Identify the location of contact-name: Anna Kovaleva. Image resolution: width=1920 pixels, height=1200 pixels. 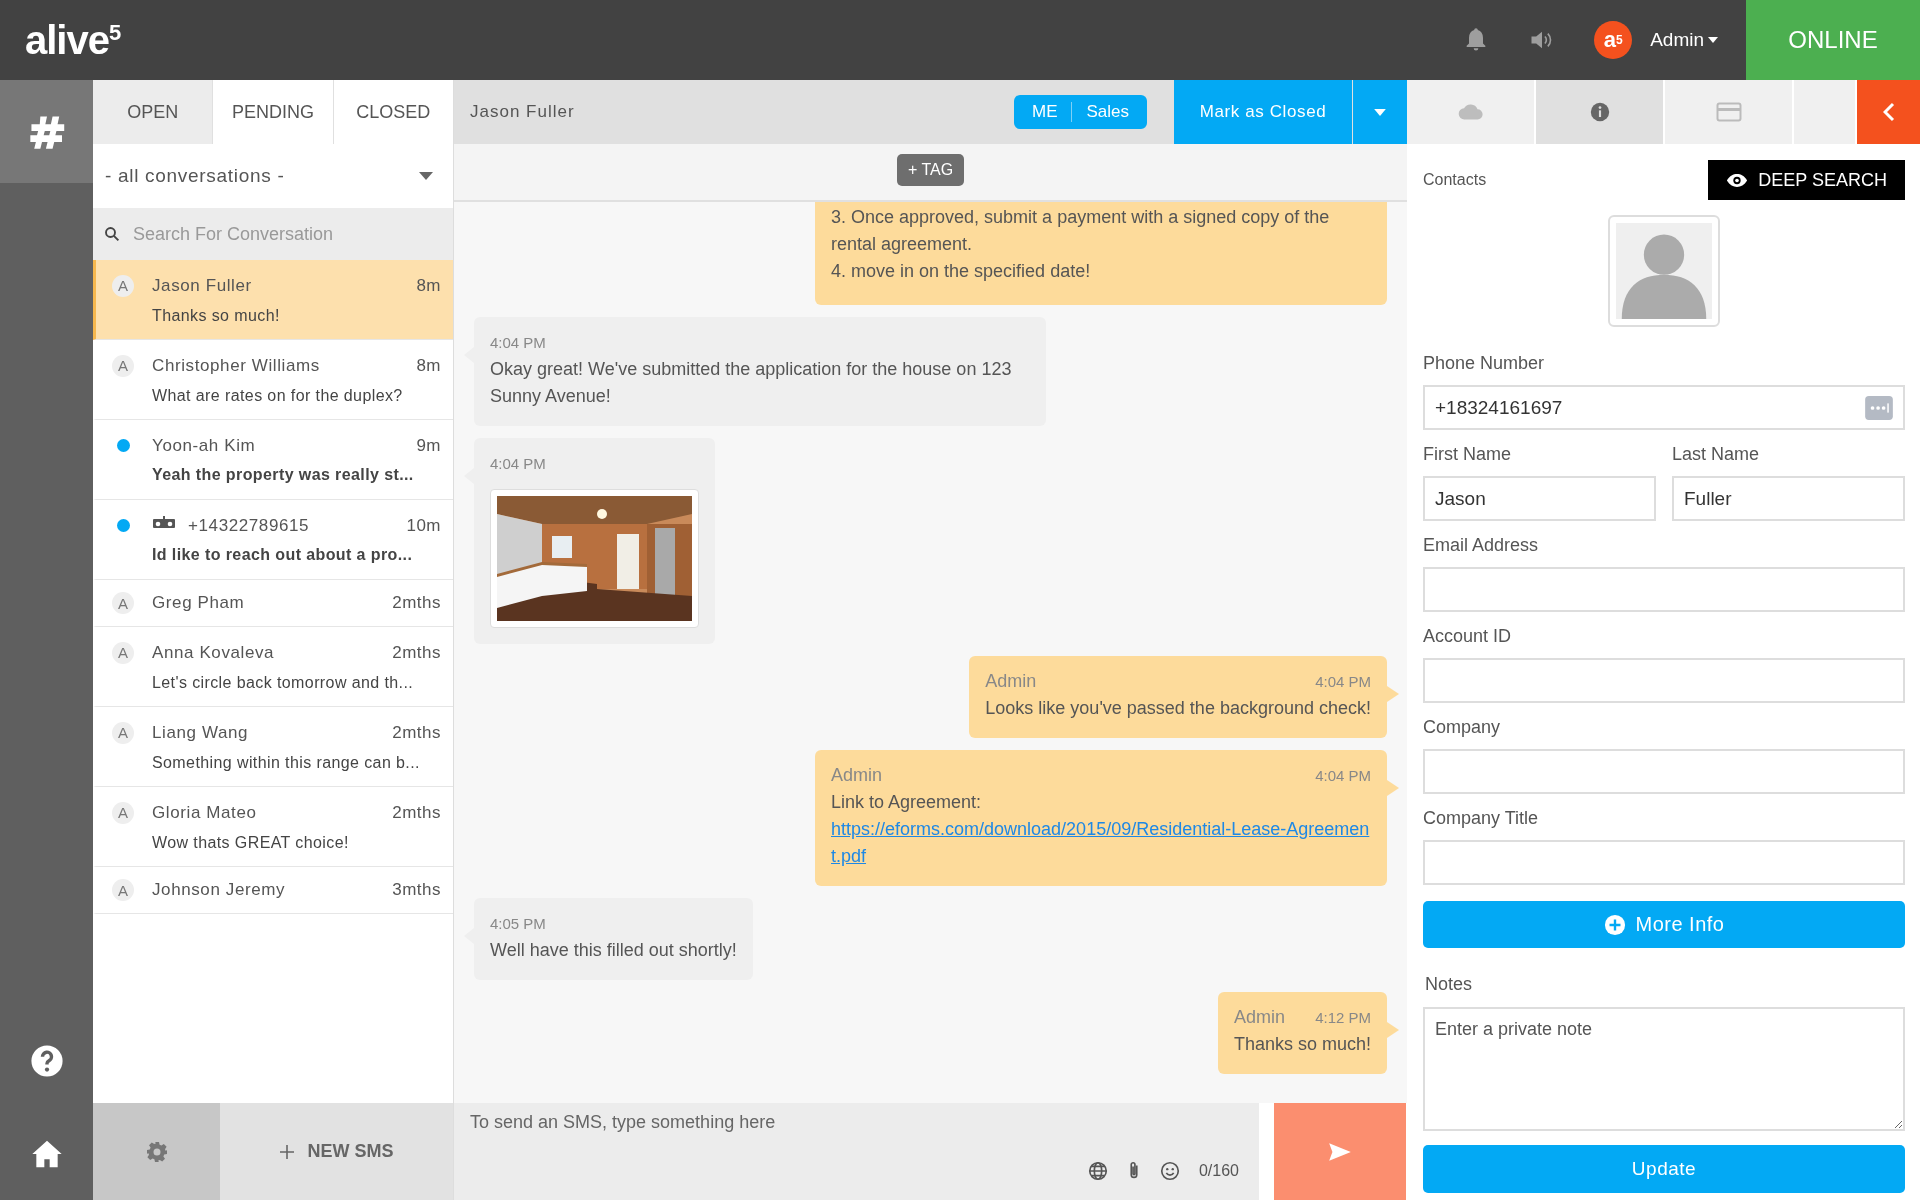
(214, 652).